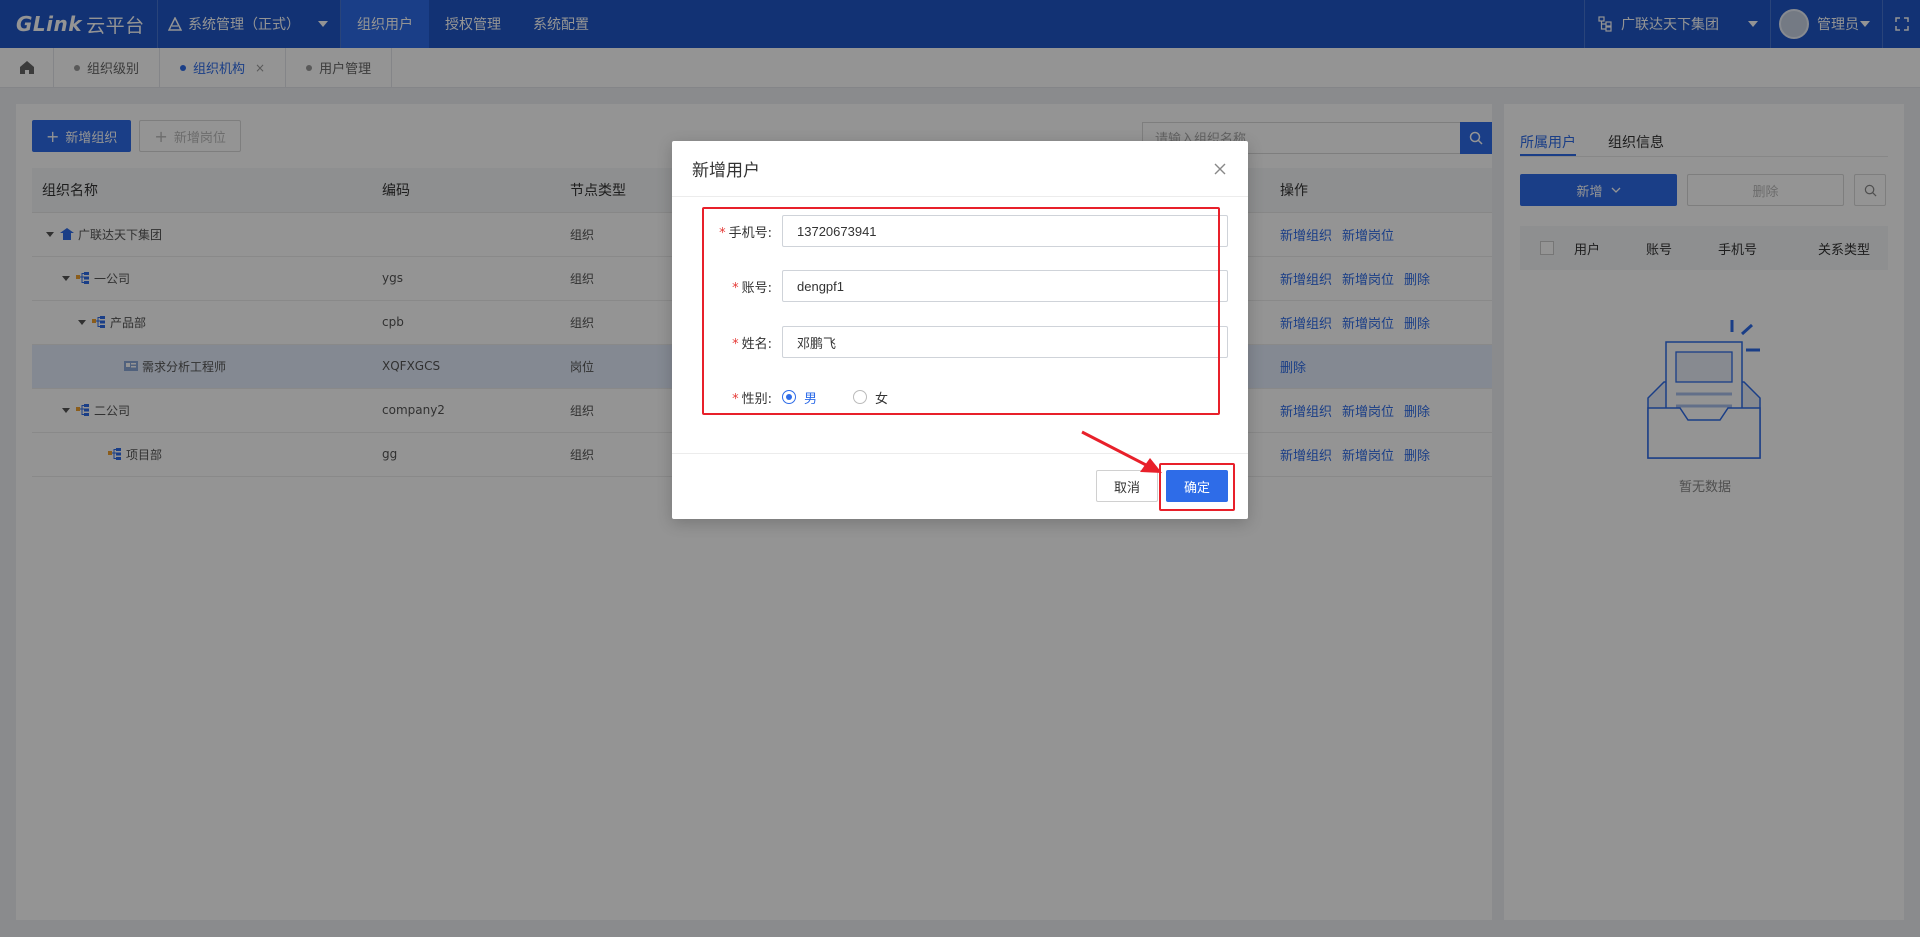  I want to click on dialog-title: 新增用户, so click(726, 171).